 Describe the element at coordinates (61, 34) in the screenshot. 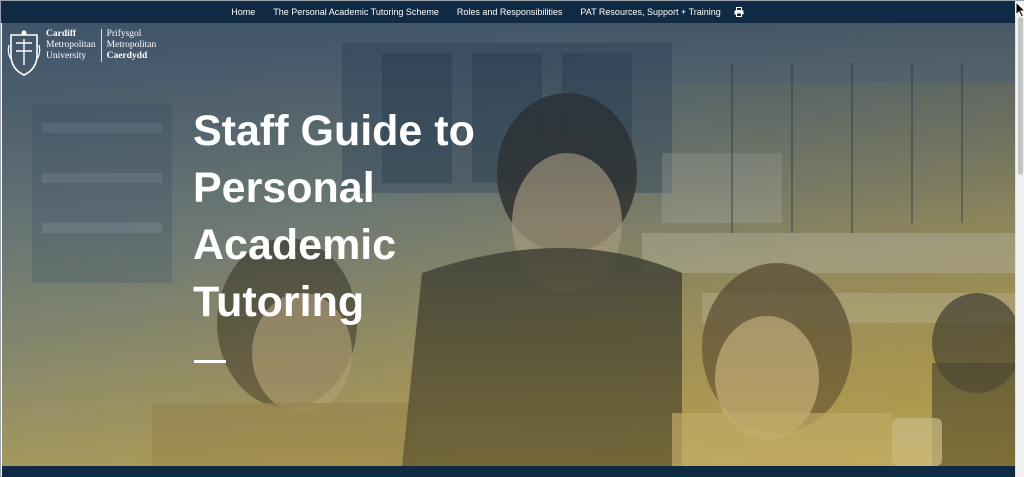

I see `logo-en-line1: Cardiff` at that location.